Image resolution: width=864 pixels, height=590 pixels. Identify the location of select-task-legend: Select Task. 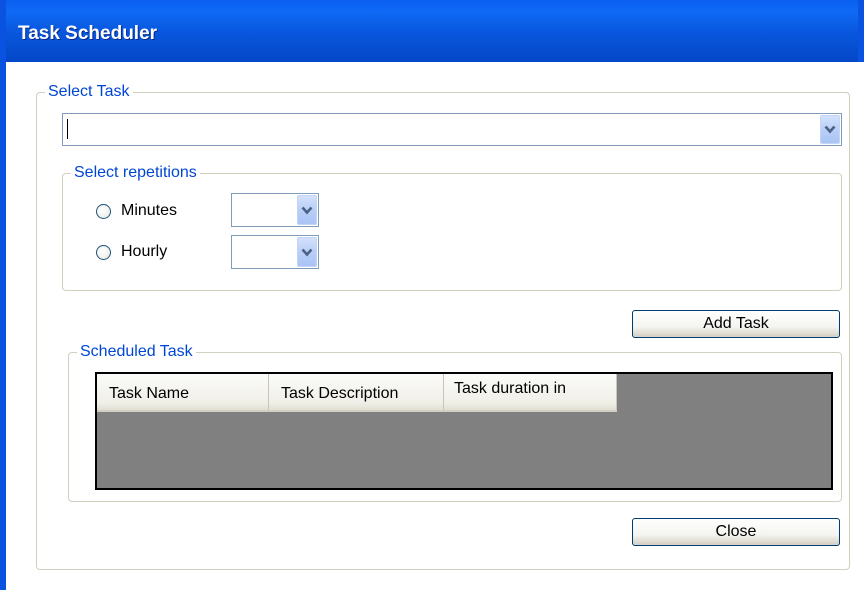
(89, 92).